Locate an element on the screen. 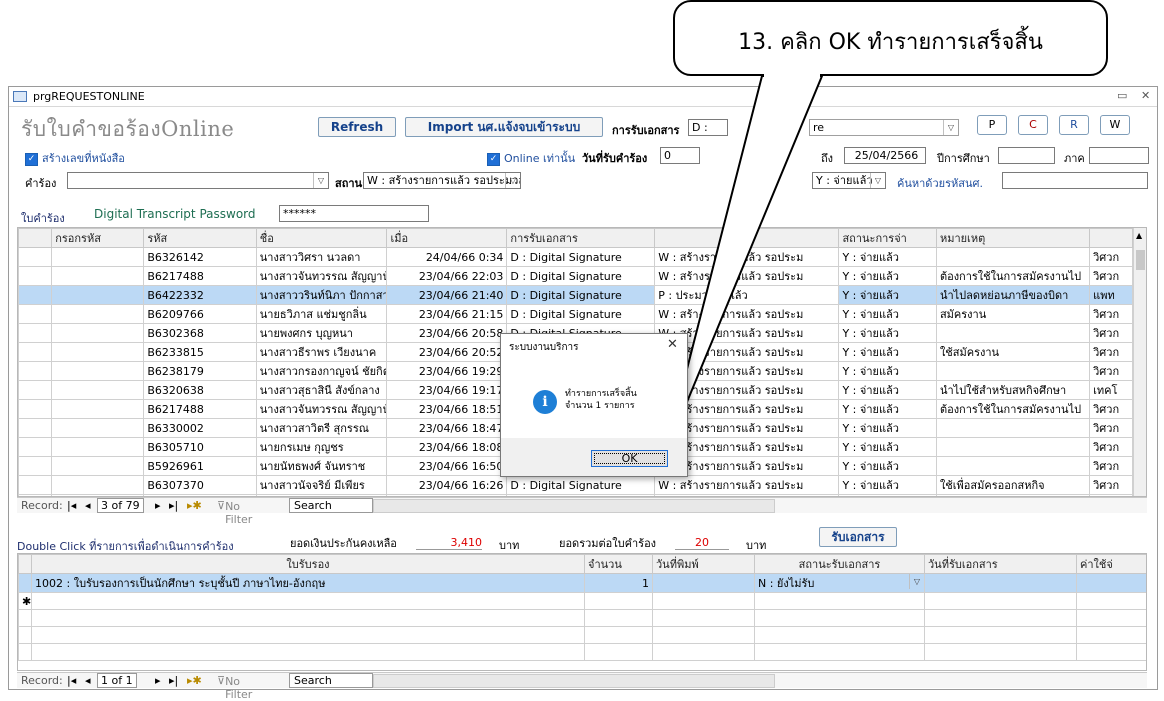 This screenshot has width=1164, height=701. info-icon: i is located at coordinates (545, 402).